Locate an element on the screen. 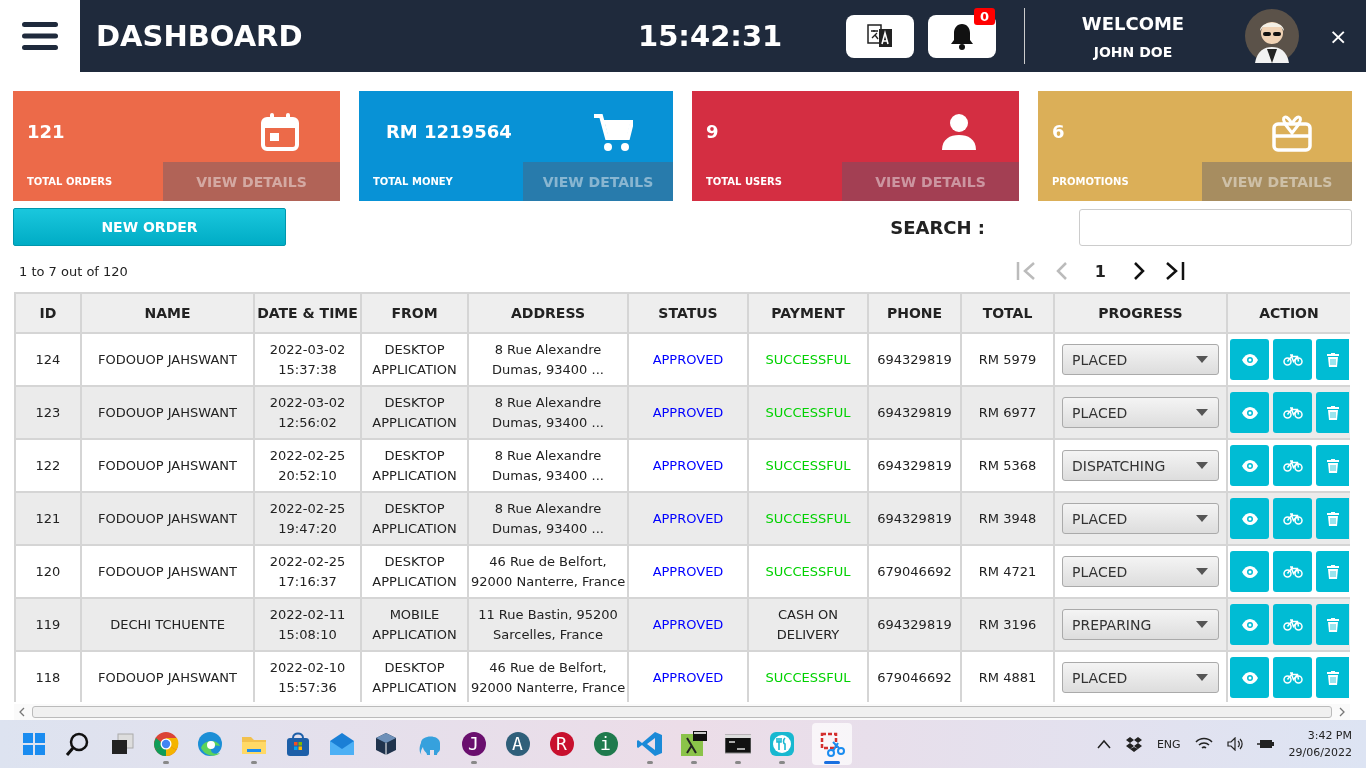 The width and height of the screenshot is (1366, 768). table-cell: 2022-03-02 12:56:02 is located at coordinates (307, 412).